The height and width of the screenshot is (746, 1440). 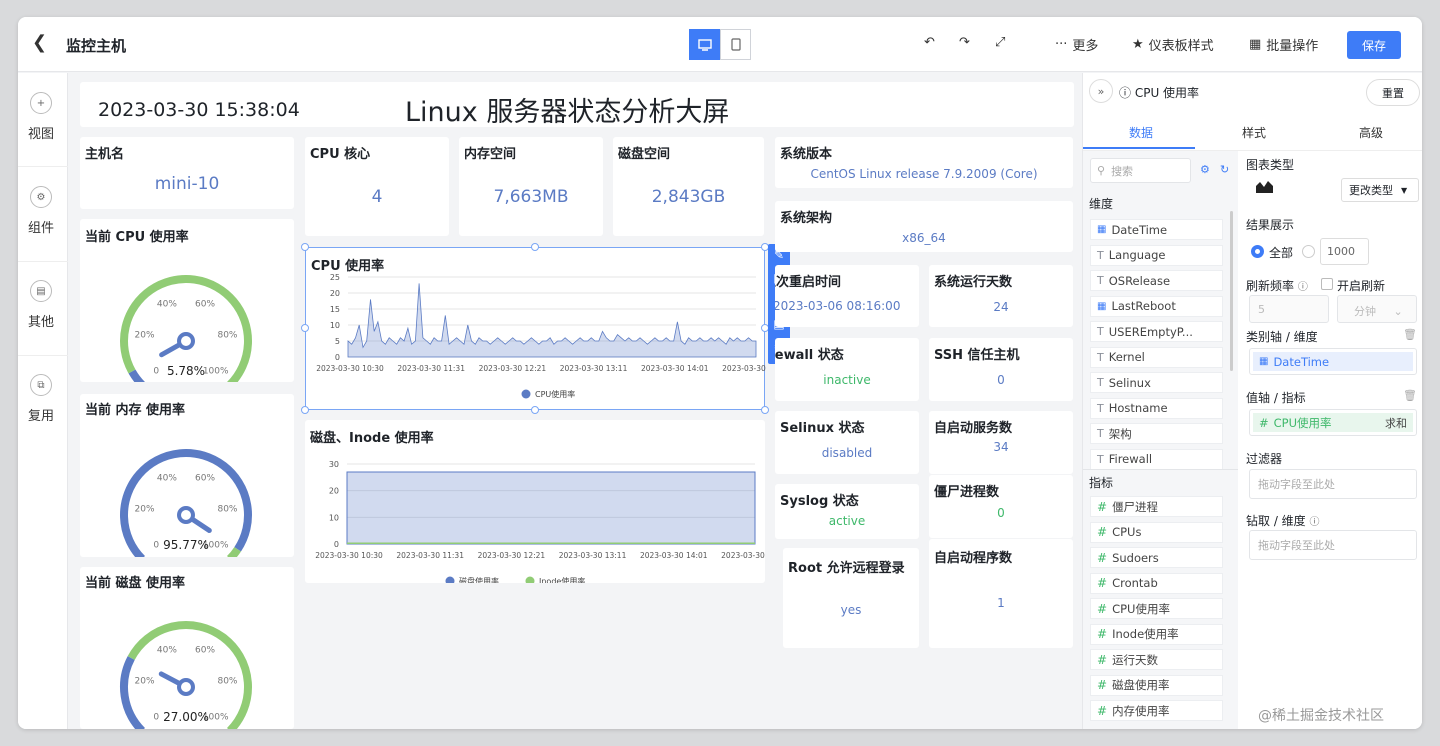 What do you see at coordinates (187, 475) in the screenshot?
I see `gauge-card-memory: 当前 内存 使用率 0 20% 40% 60% 80% 100% 95.77%` at bounding box center [187, 475].